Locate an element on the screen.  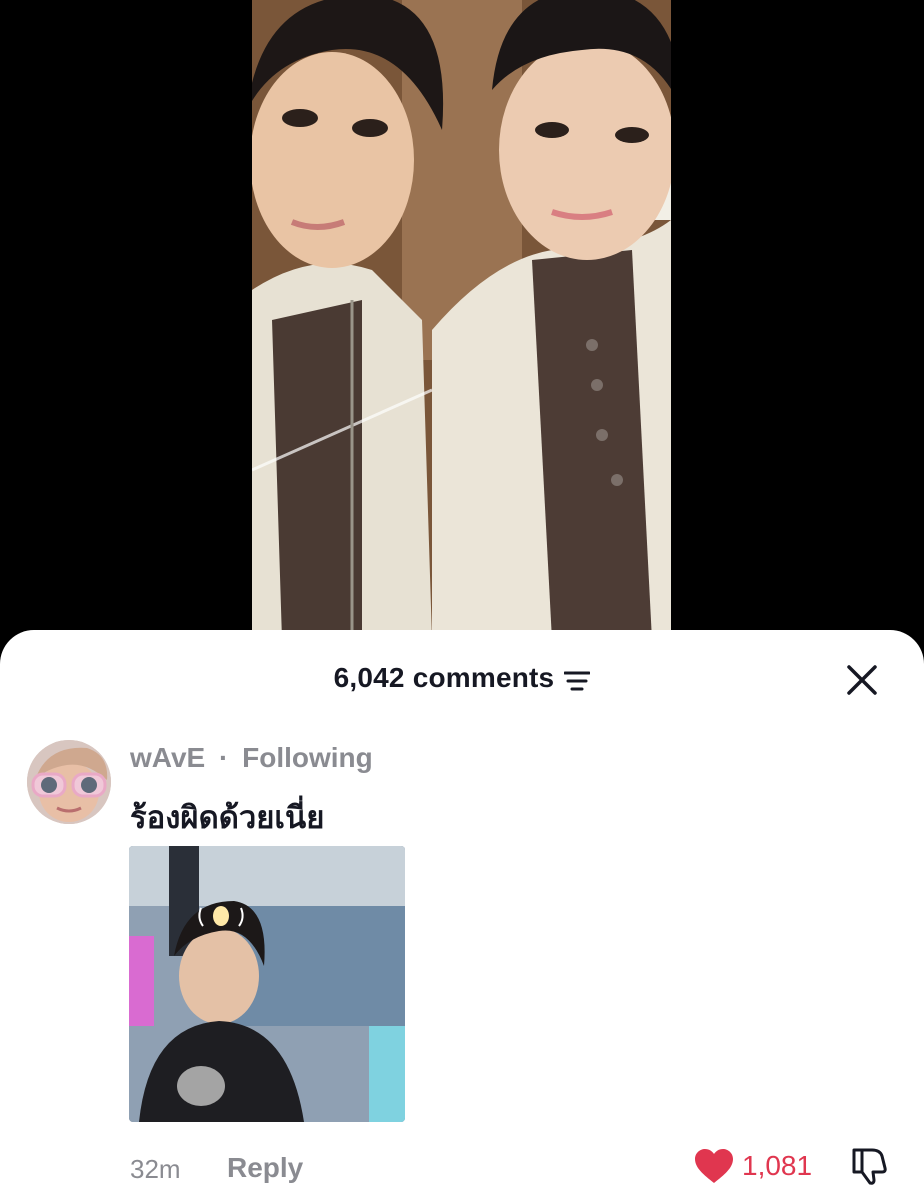
comment-attached-image is located at coordinates (267, 984).